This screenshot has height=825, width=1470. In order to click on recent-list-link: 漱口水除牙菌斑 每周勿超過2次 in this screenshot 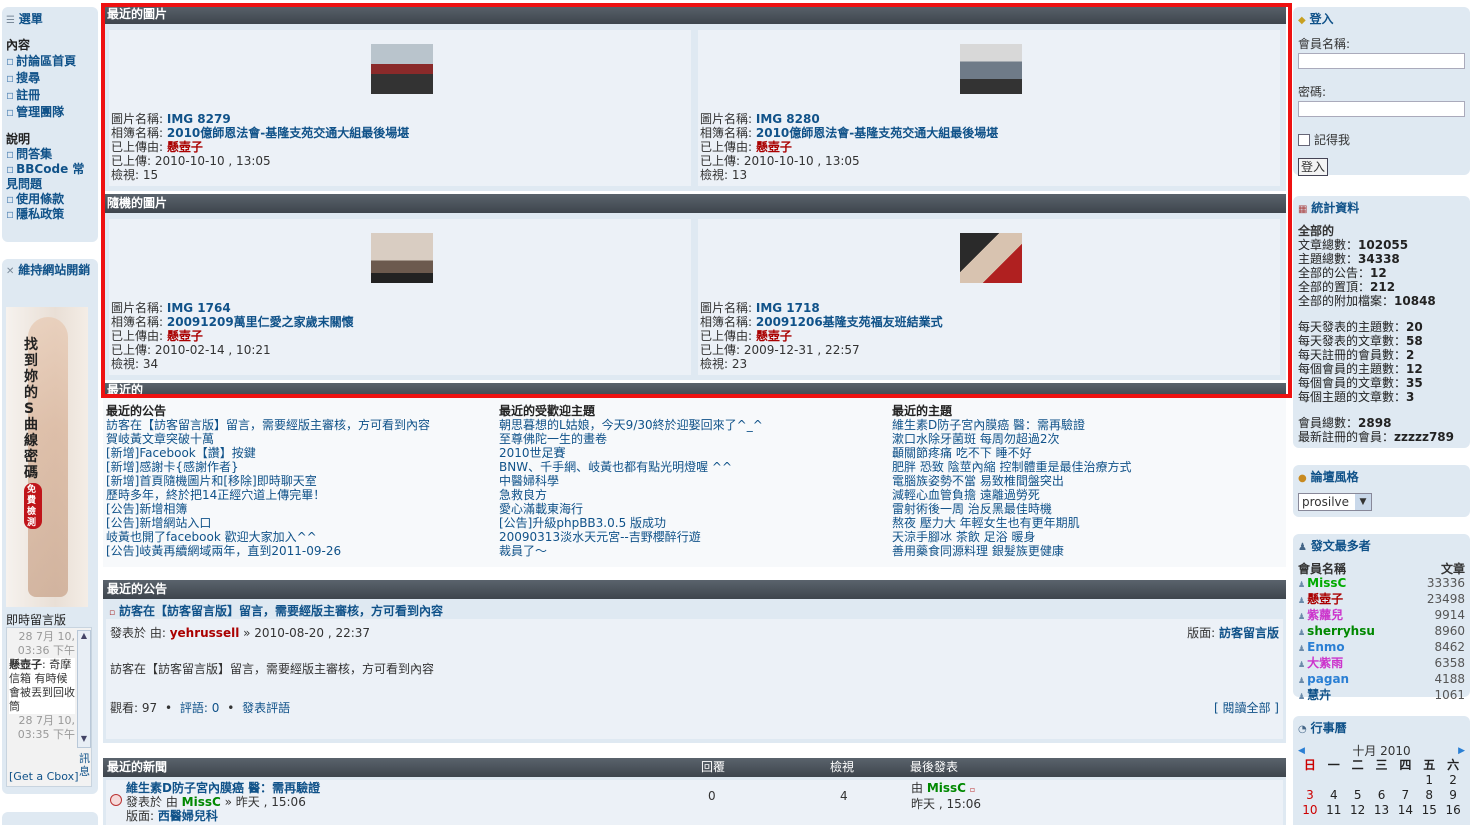, I will do `click(1087, 439)`.